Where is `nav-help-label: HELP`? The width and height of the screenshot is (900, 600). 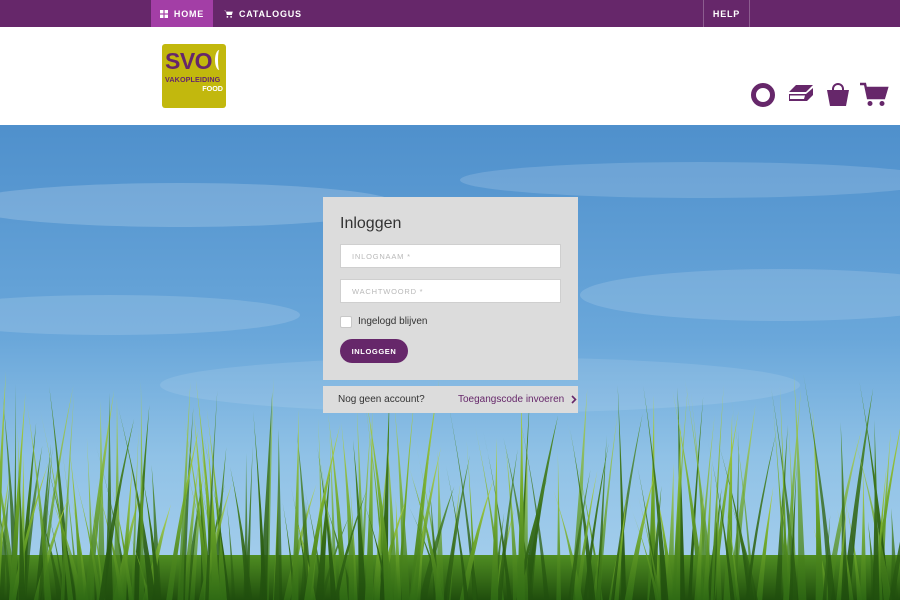 nav-help-label: HELP is located at coordinates (726, 13).